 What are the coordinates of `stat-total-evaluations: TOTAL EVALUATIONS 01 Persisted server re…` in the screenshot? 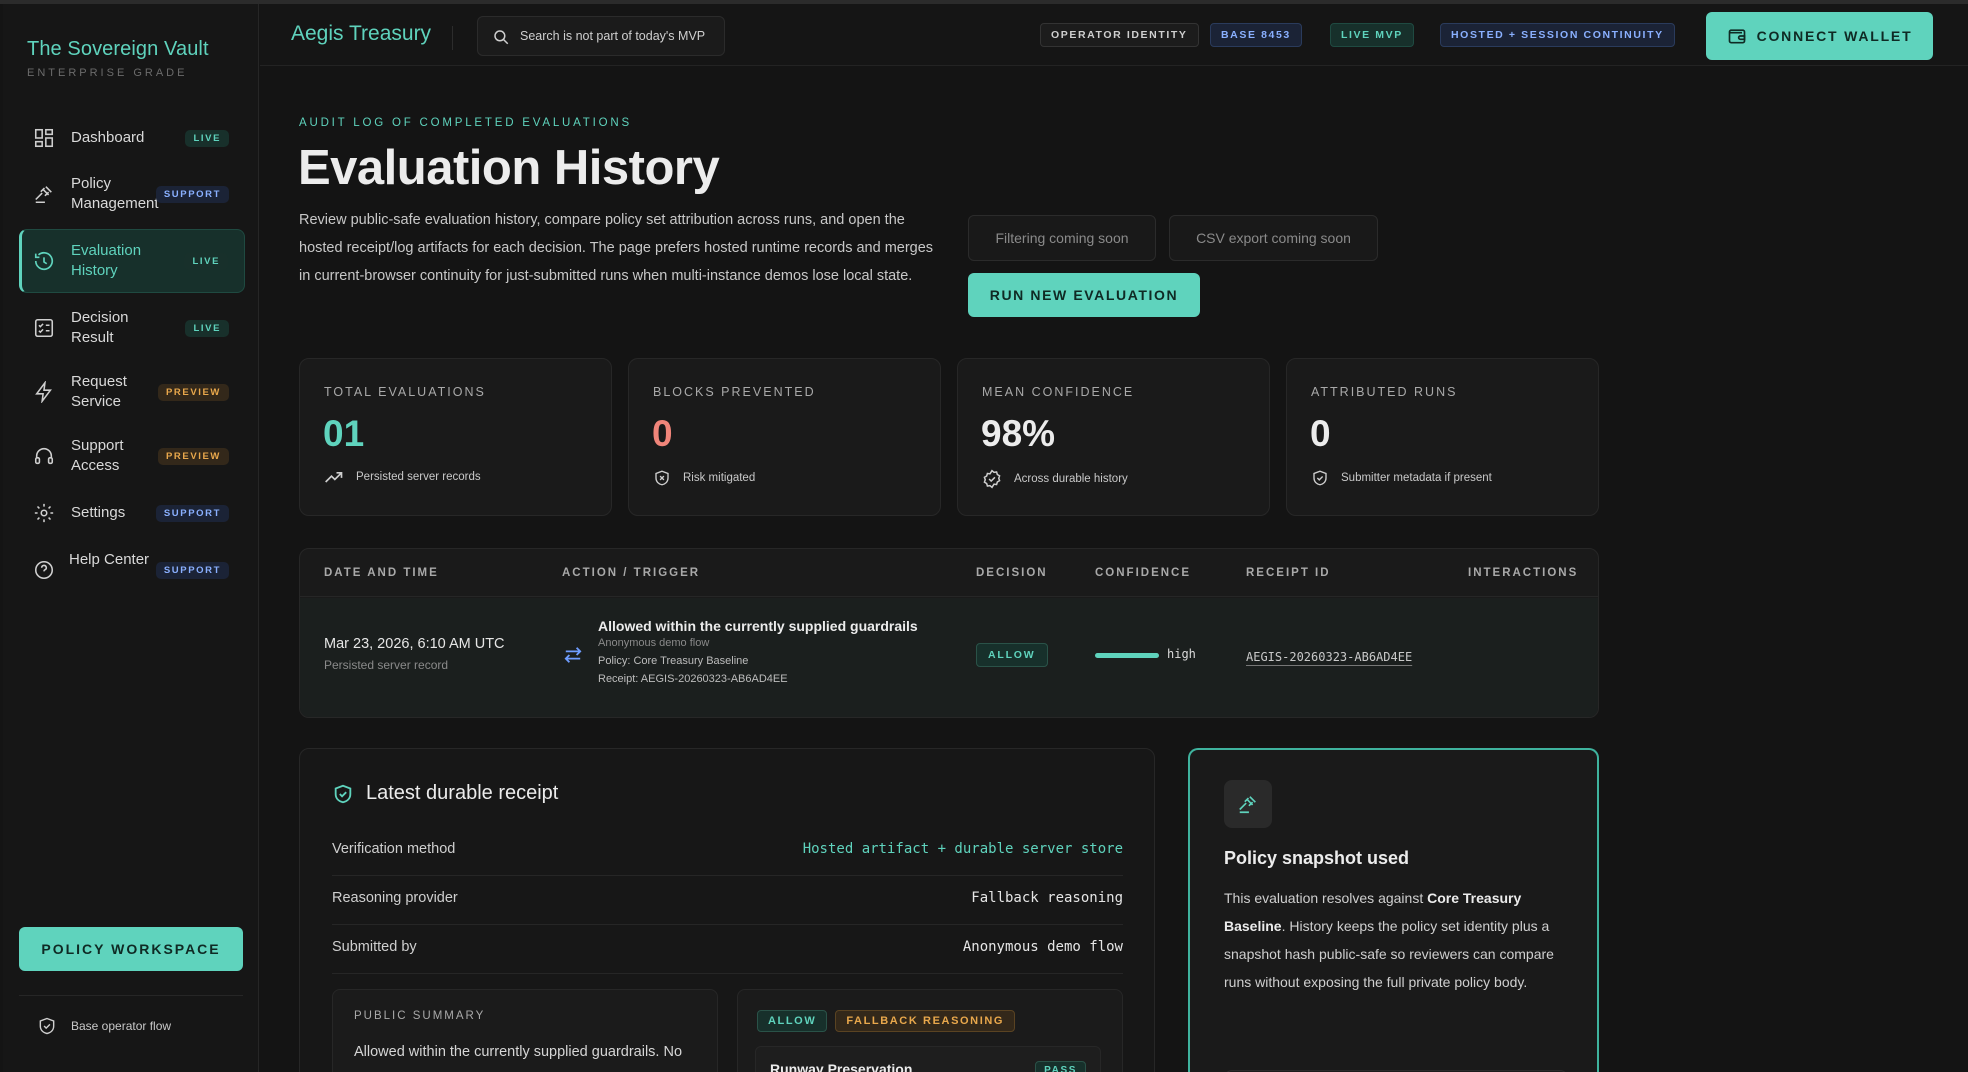 It's located at (455, 437).